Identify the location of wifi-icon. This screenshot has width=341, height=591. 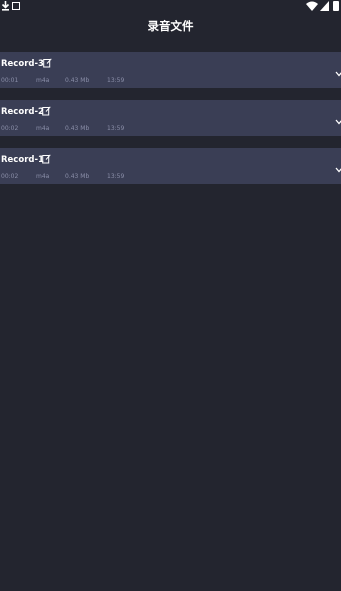
(312, 6).